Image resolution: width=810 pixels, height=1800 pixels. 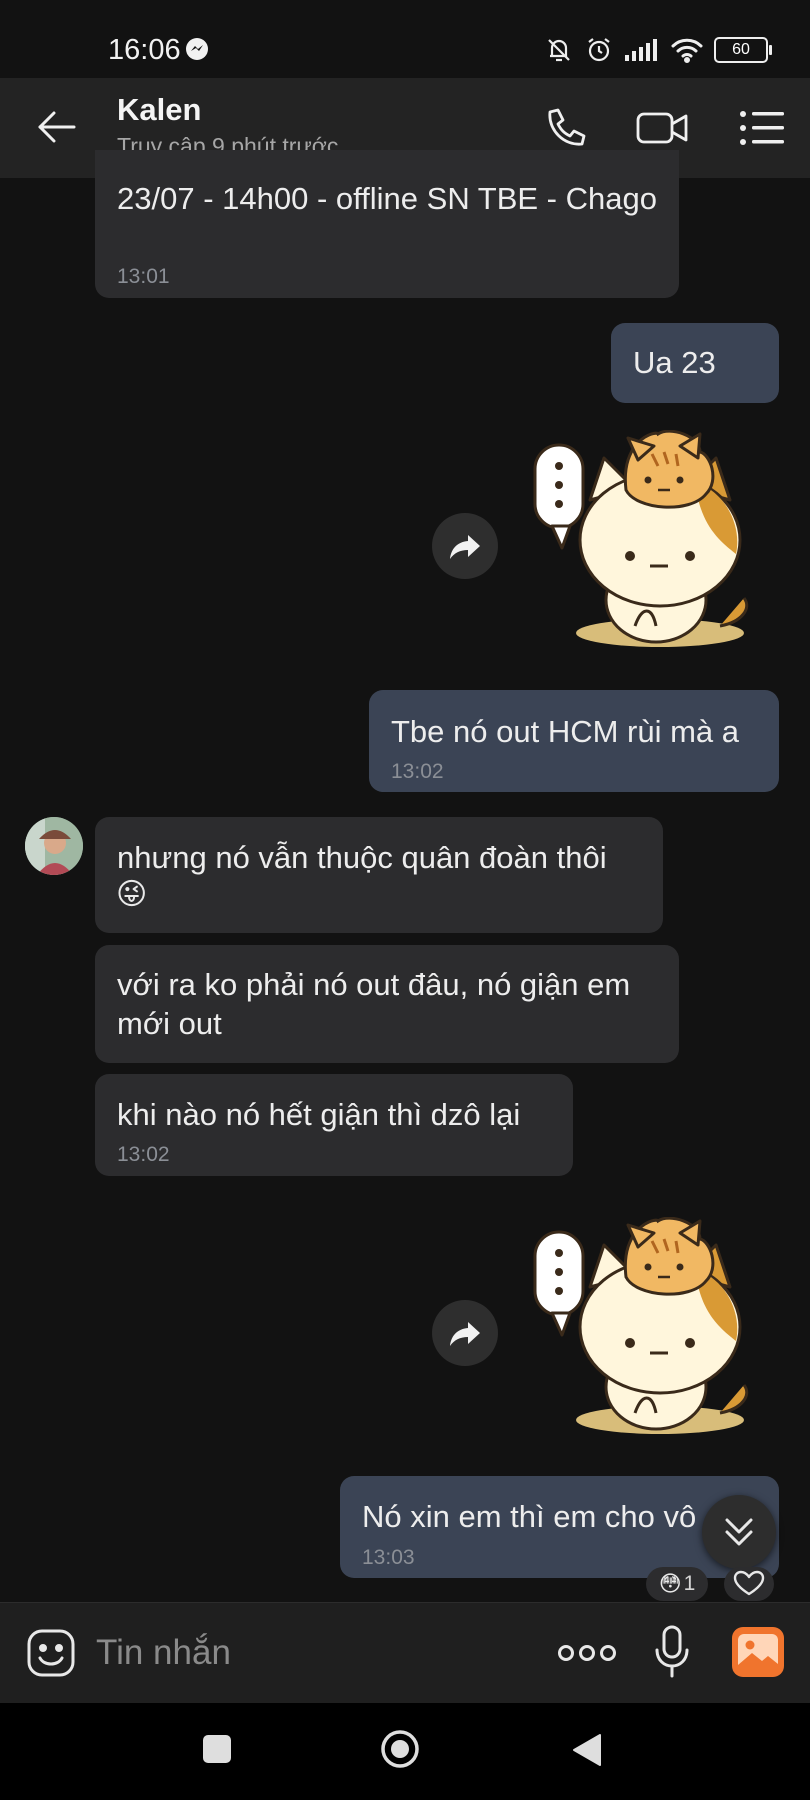 What do you see at coordinates (758, 1652) in the screenshot?
I see `image-icon` at bounding box center [758, 1652].